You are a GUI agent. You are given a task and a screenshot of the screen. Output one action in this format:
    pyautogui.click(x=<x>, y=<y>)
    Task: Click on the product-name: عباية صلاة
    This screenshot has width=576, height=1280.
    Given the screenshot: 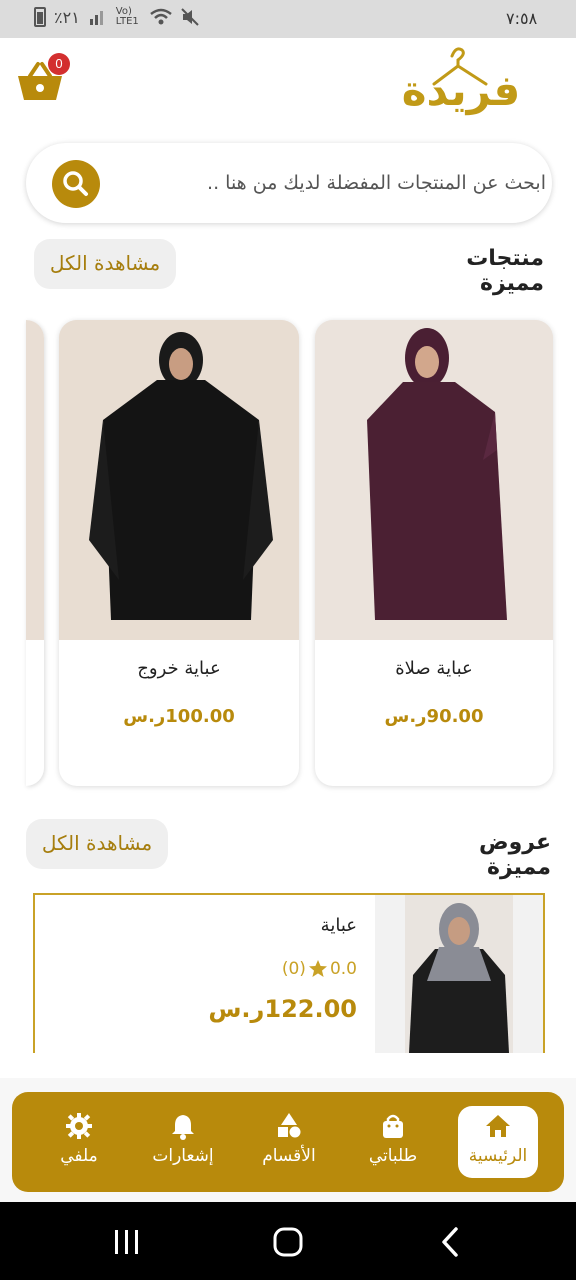 What is the action you would take?
    pyautogui.click(x=434, y=668)
    